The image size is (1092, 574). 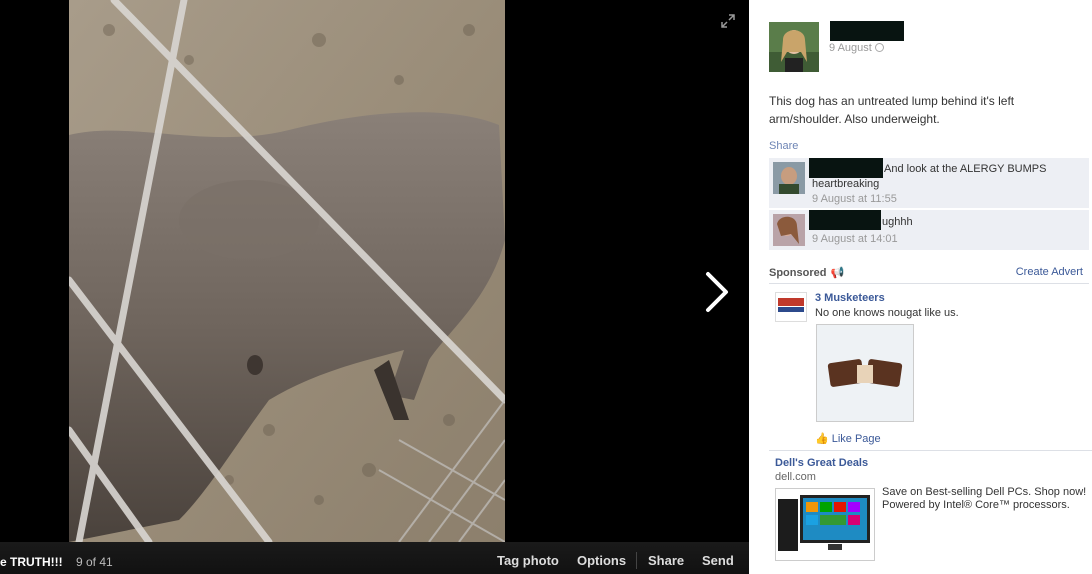 I want to click on comment-date: 9 August at 11:55, so click(x=854, y=199).